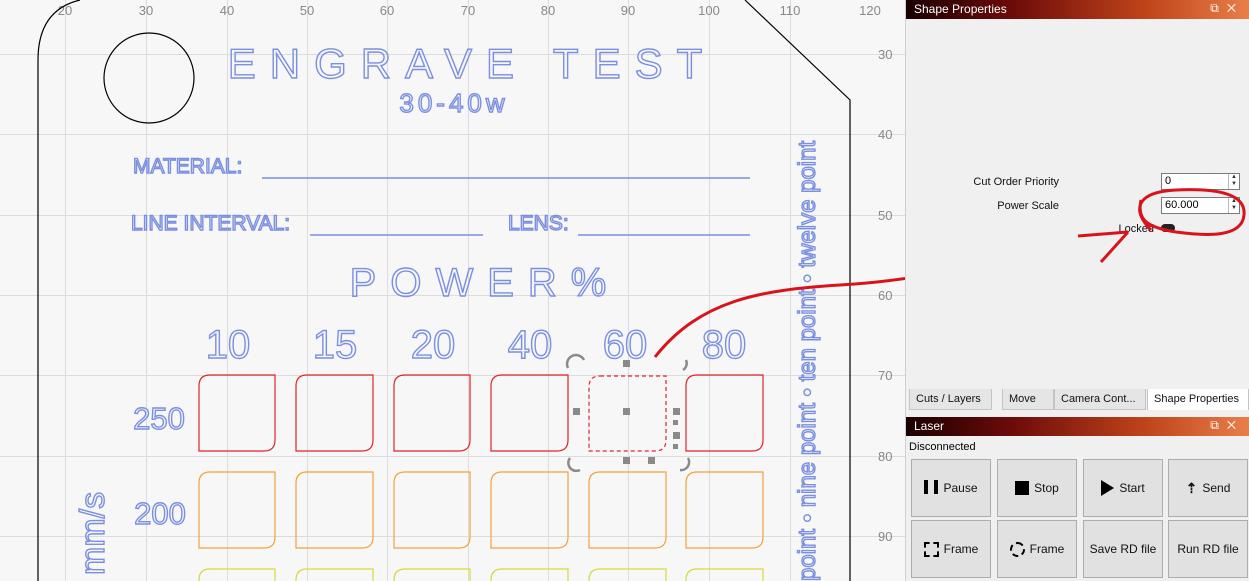 This screenshot has width=1249, height=581. I want to click on power-value: 80, so click(724, 345).